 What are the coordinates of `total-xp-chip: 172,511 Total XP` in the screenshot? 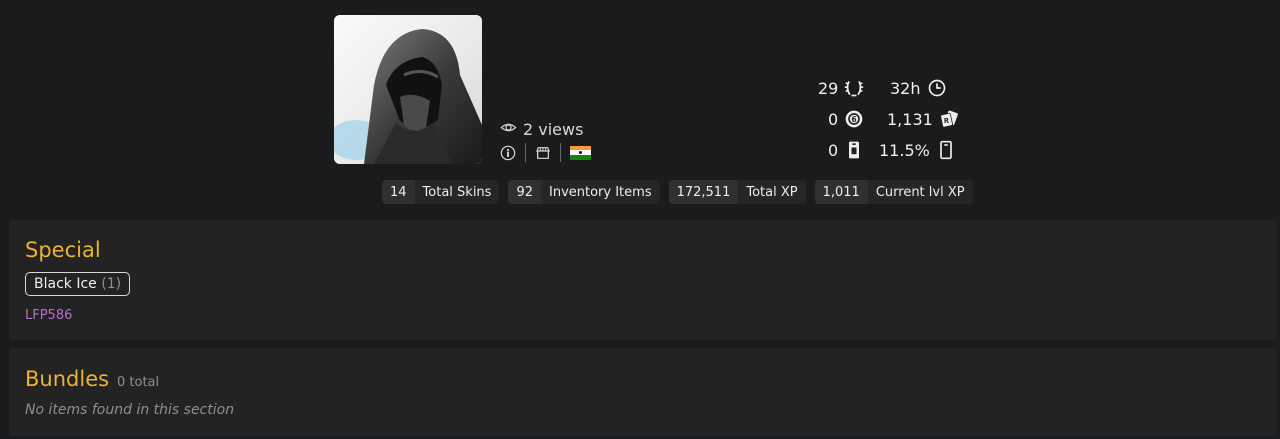 It's located at (737, 192).